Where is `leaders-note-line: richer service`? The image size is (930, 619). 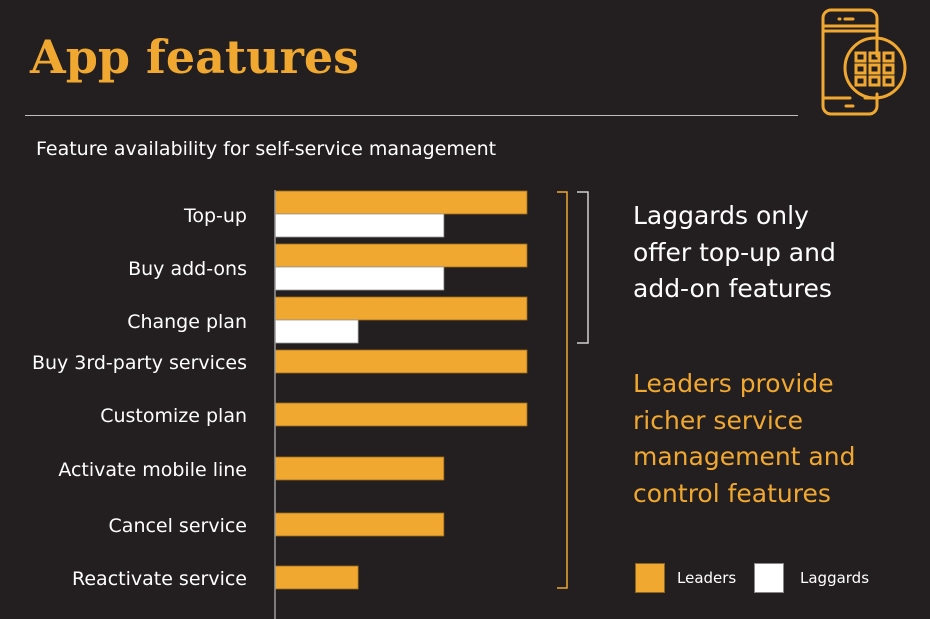
leaders-note-line: richer service is located at coordinates (718, 420).